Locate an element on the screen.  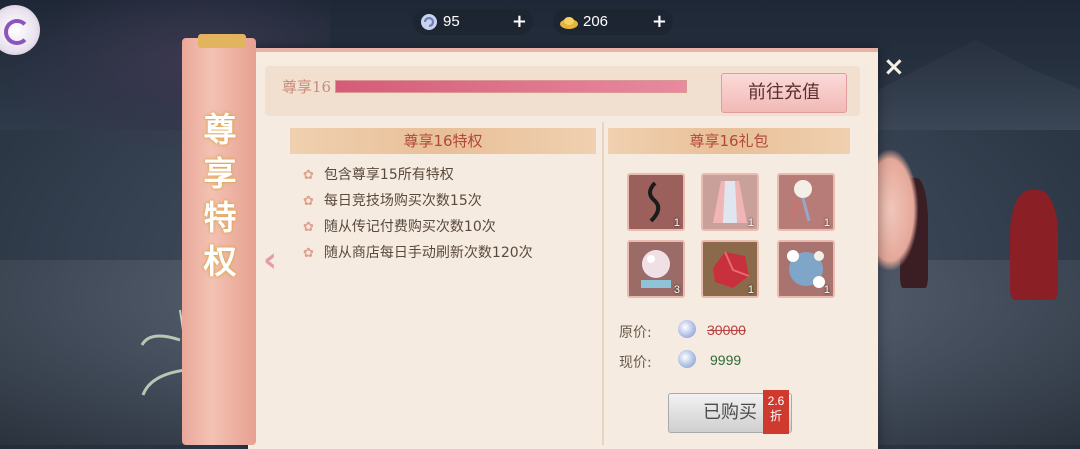
privilege-text: 每日竞技场购买次数15次 is located at coordinates (402, 201).